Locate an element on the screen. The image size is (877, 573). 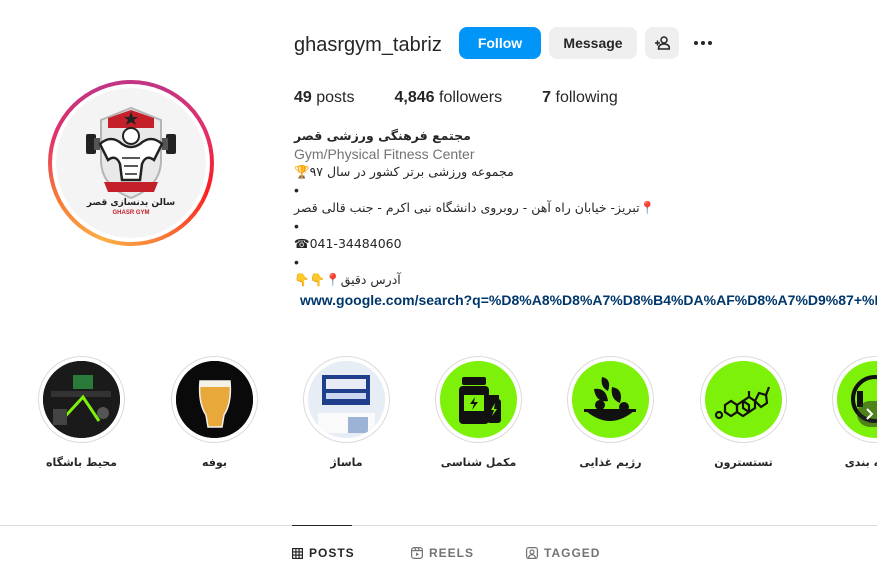
highlight-item: ماساژ is located at coordinates (346, 412).